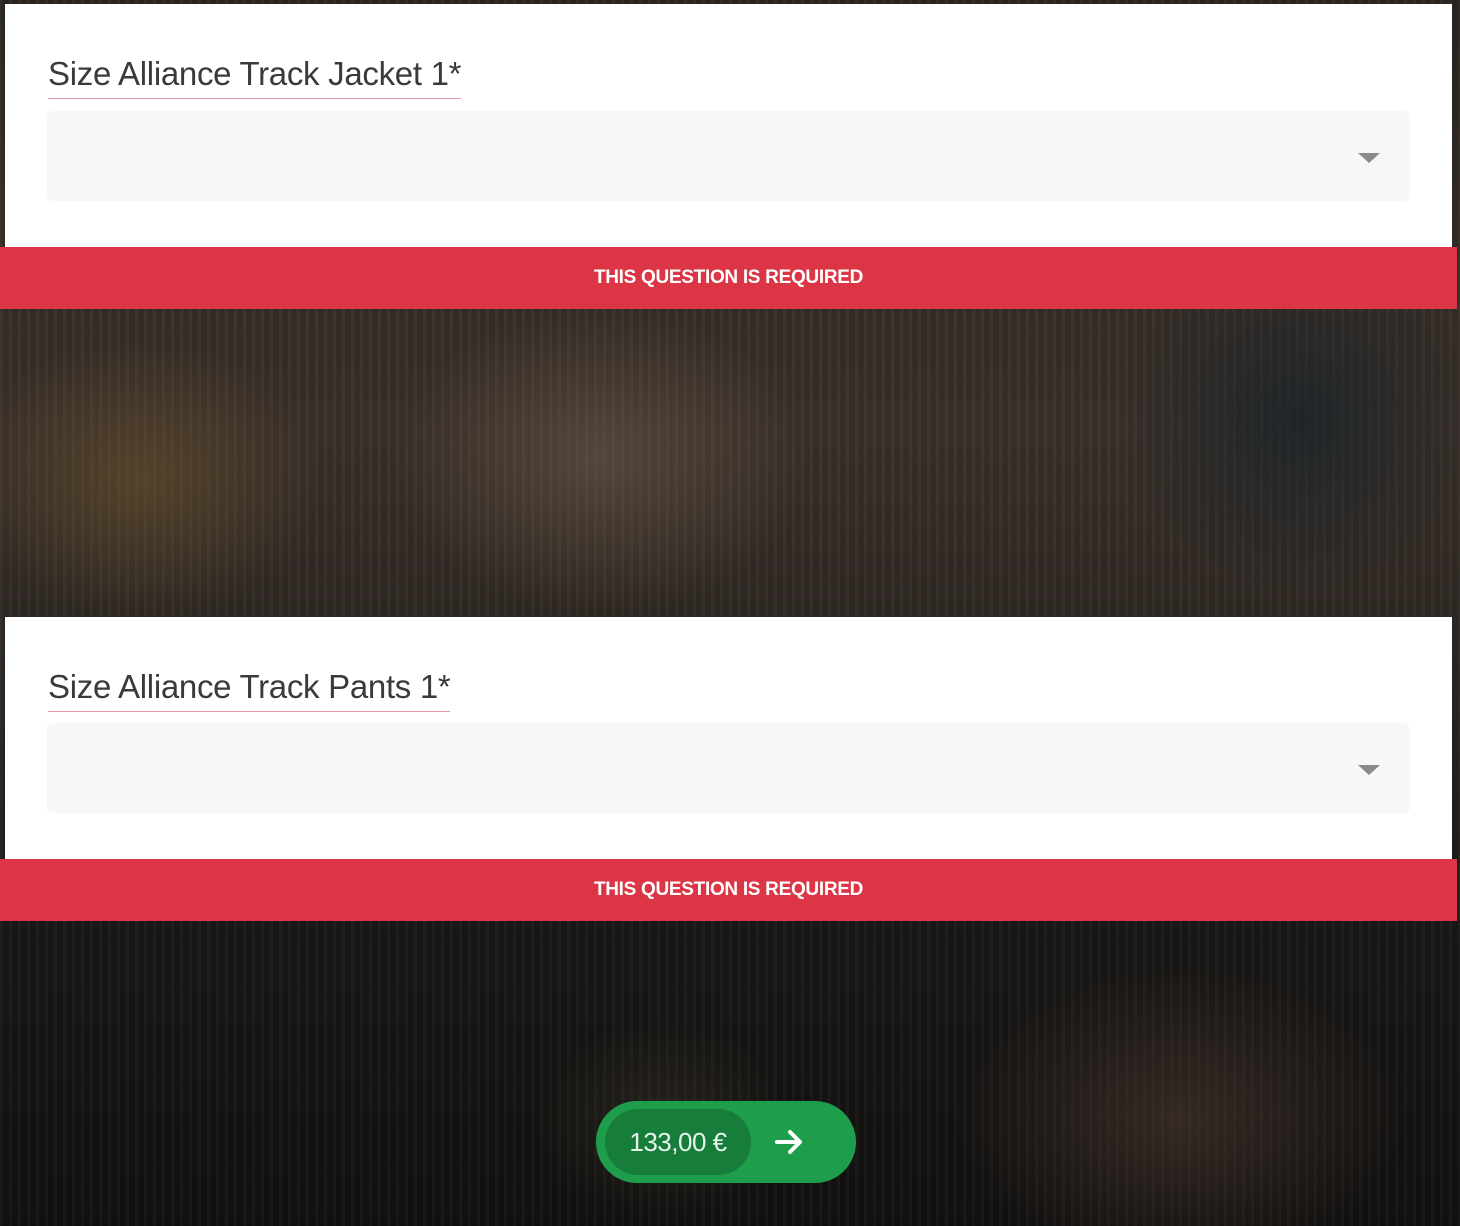 The width and height of the screenshot is (1460, 1226). I want to click on price-badge: 133,00 €, so click(678, 1142).